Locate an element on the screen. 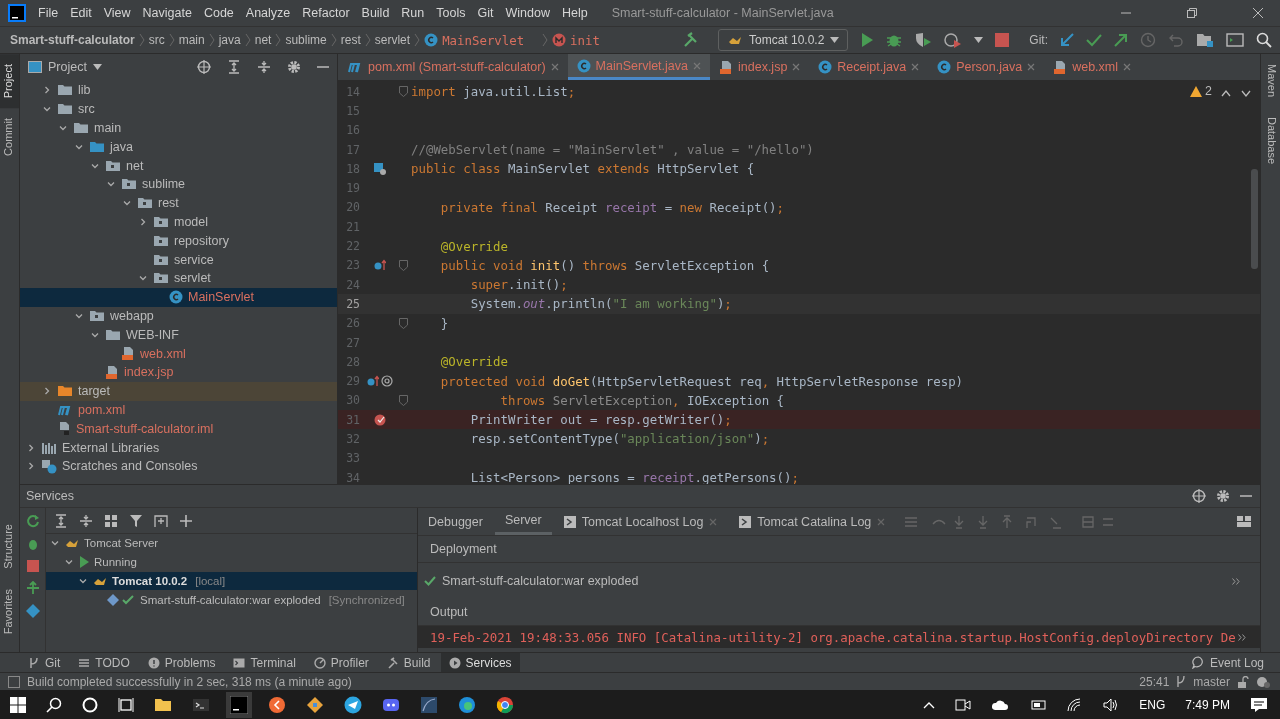  lock-icon is located at coordinates (1243, 681).